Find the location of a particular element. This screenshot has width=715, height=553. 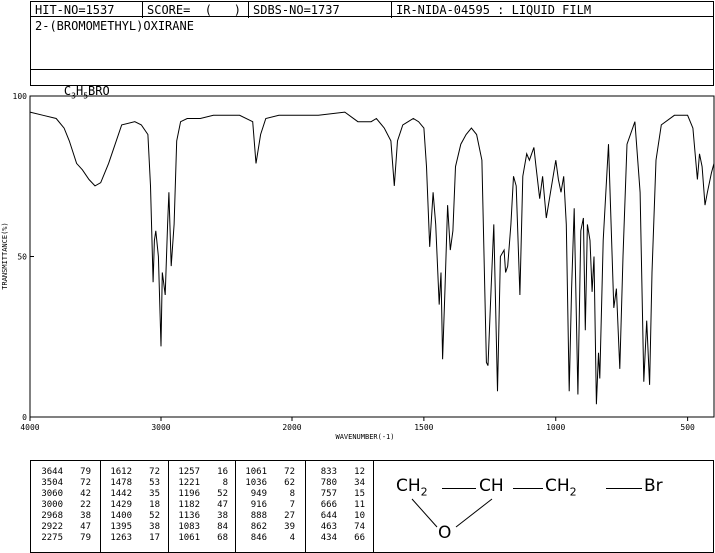

peak-transmittance: 10 is located at coordinates (359, 516).